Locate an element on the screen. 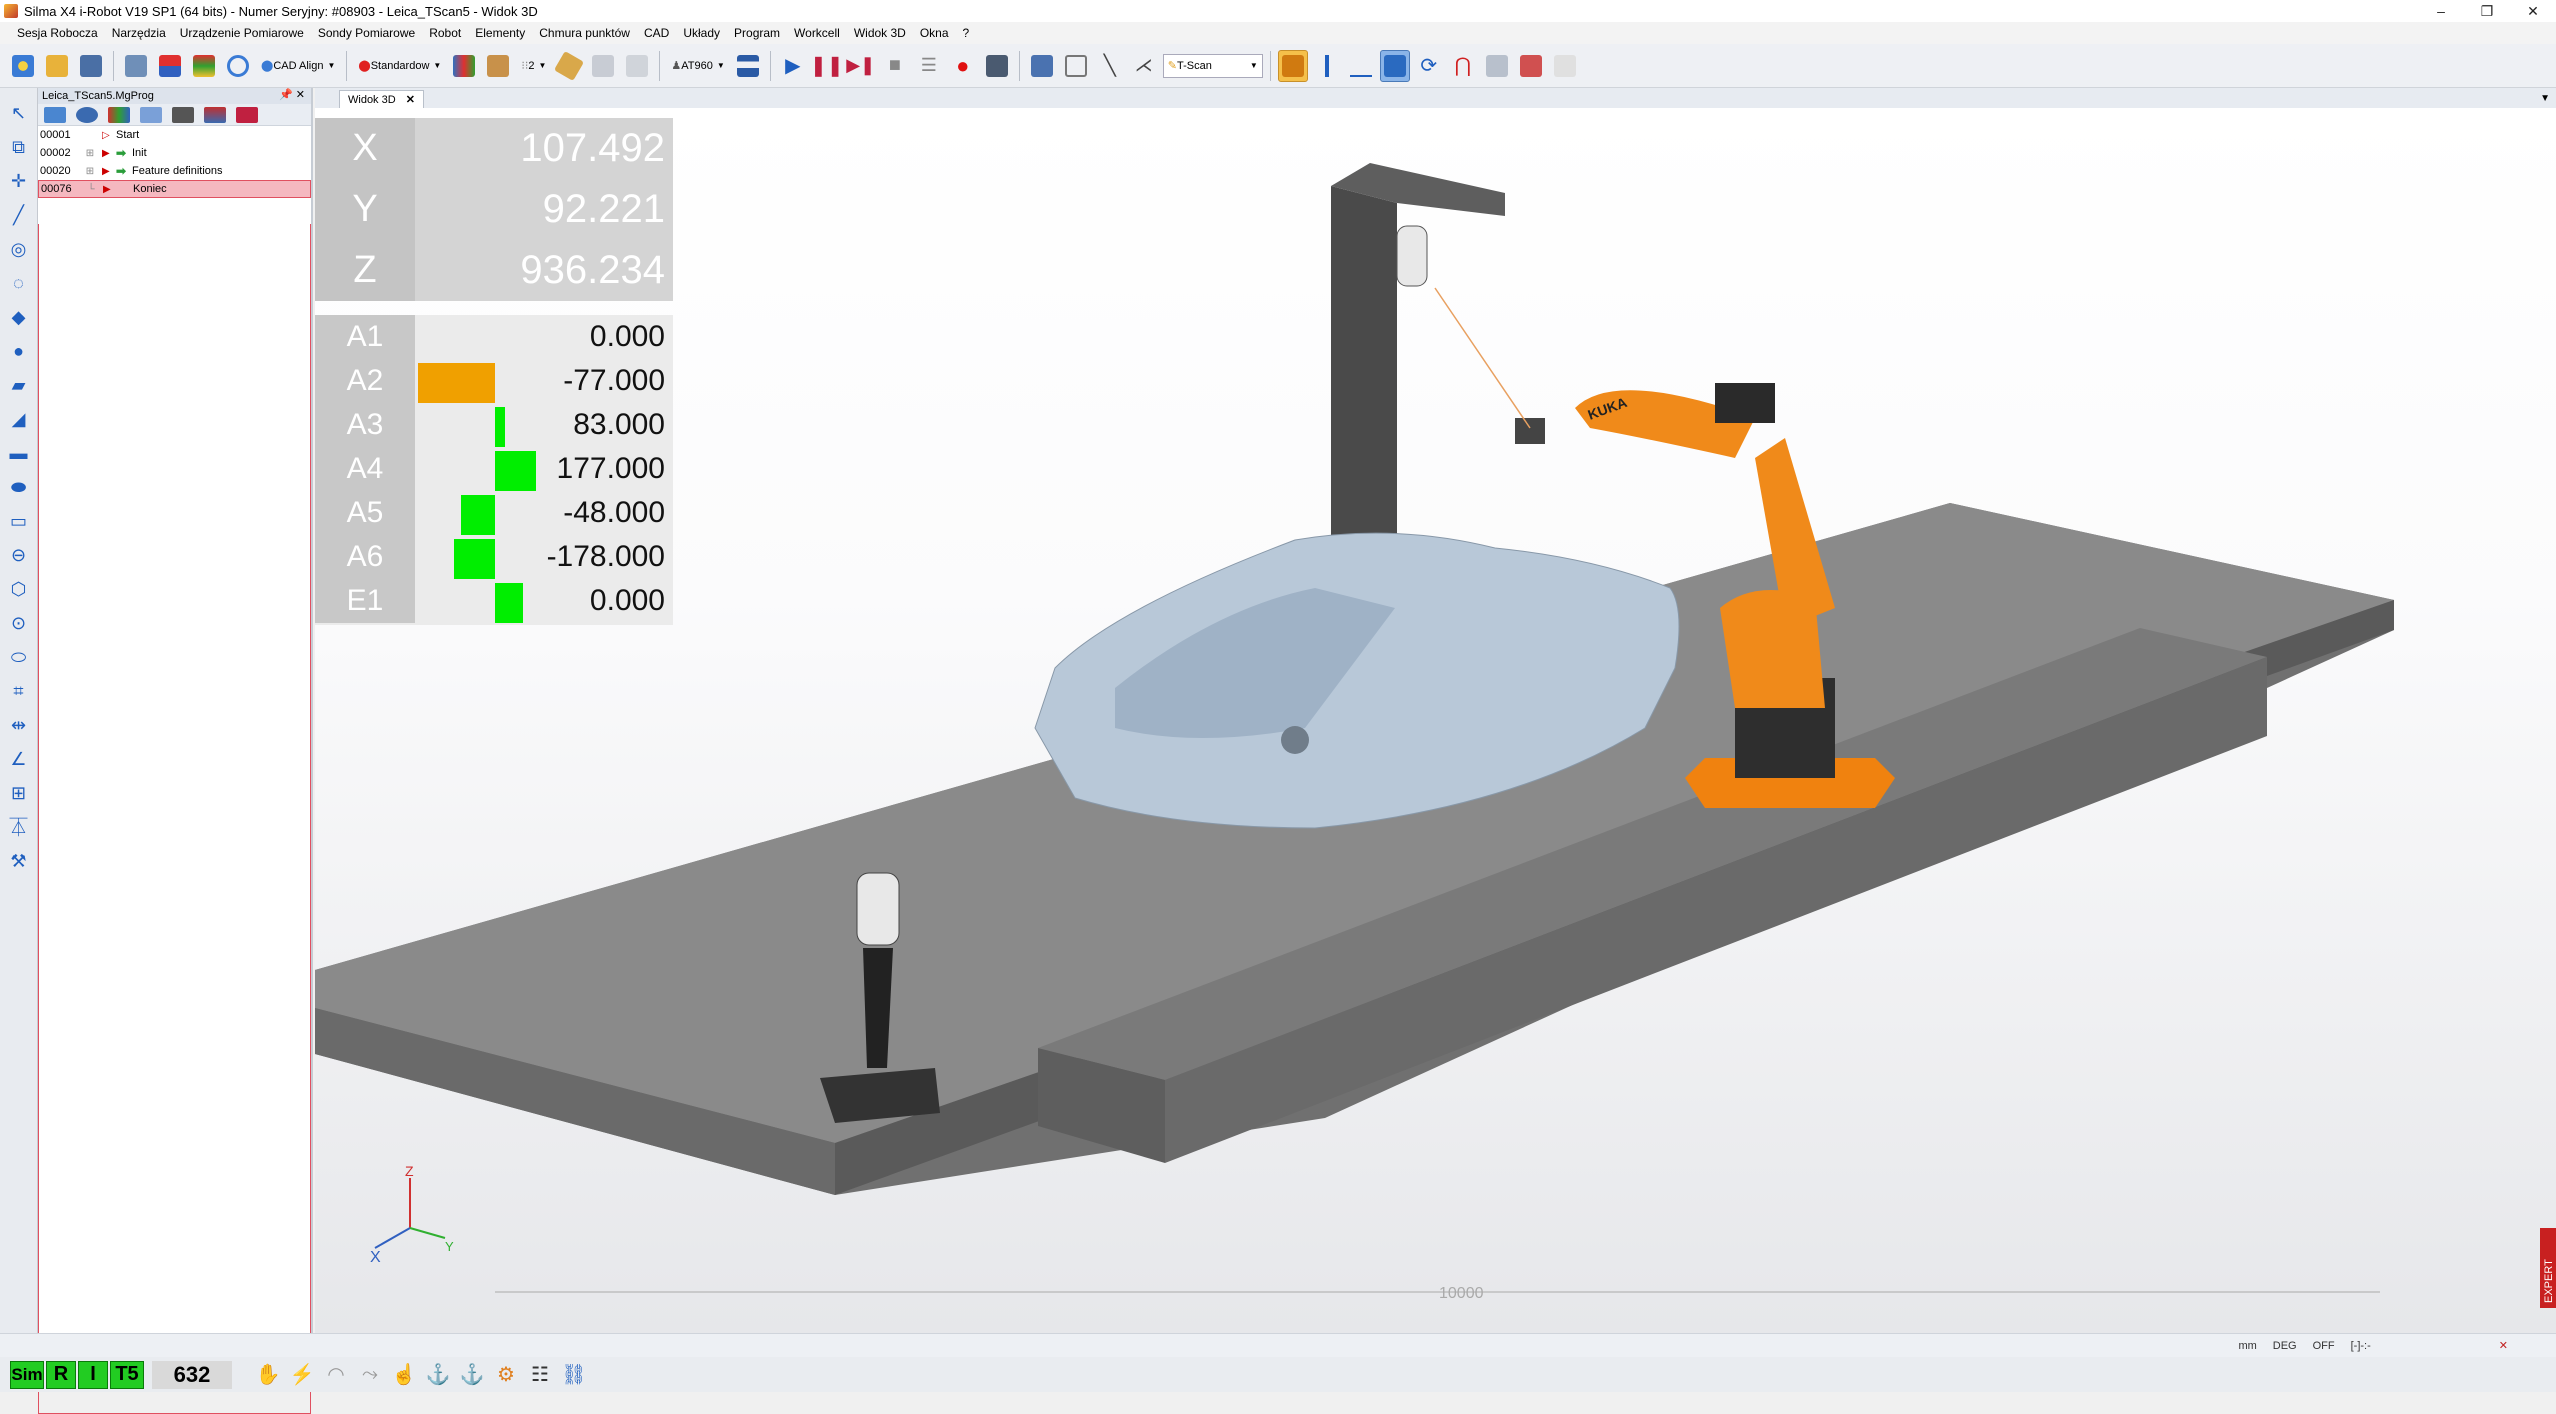  hexagon-icon: ⬡ is located at coordinates (19, 589).